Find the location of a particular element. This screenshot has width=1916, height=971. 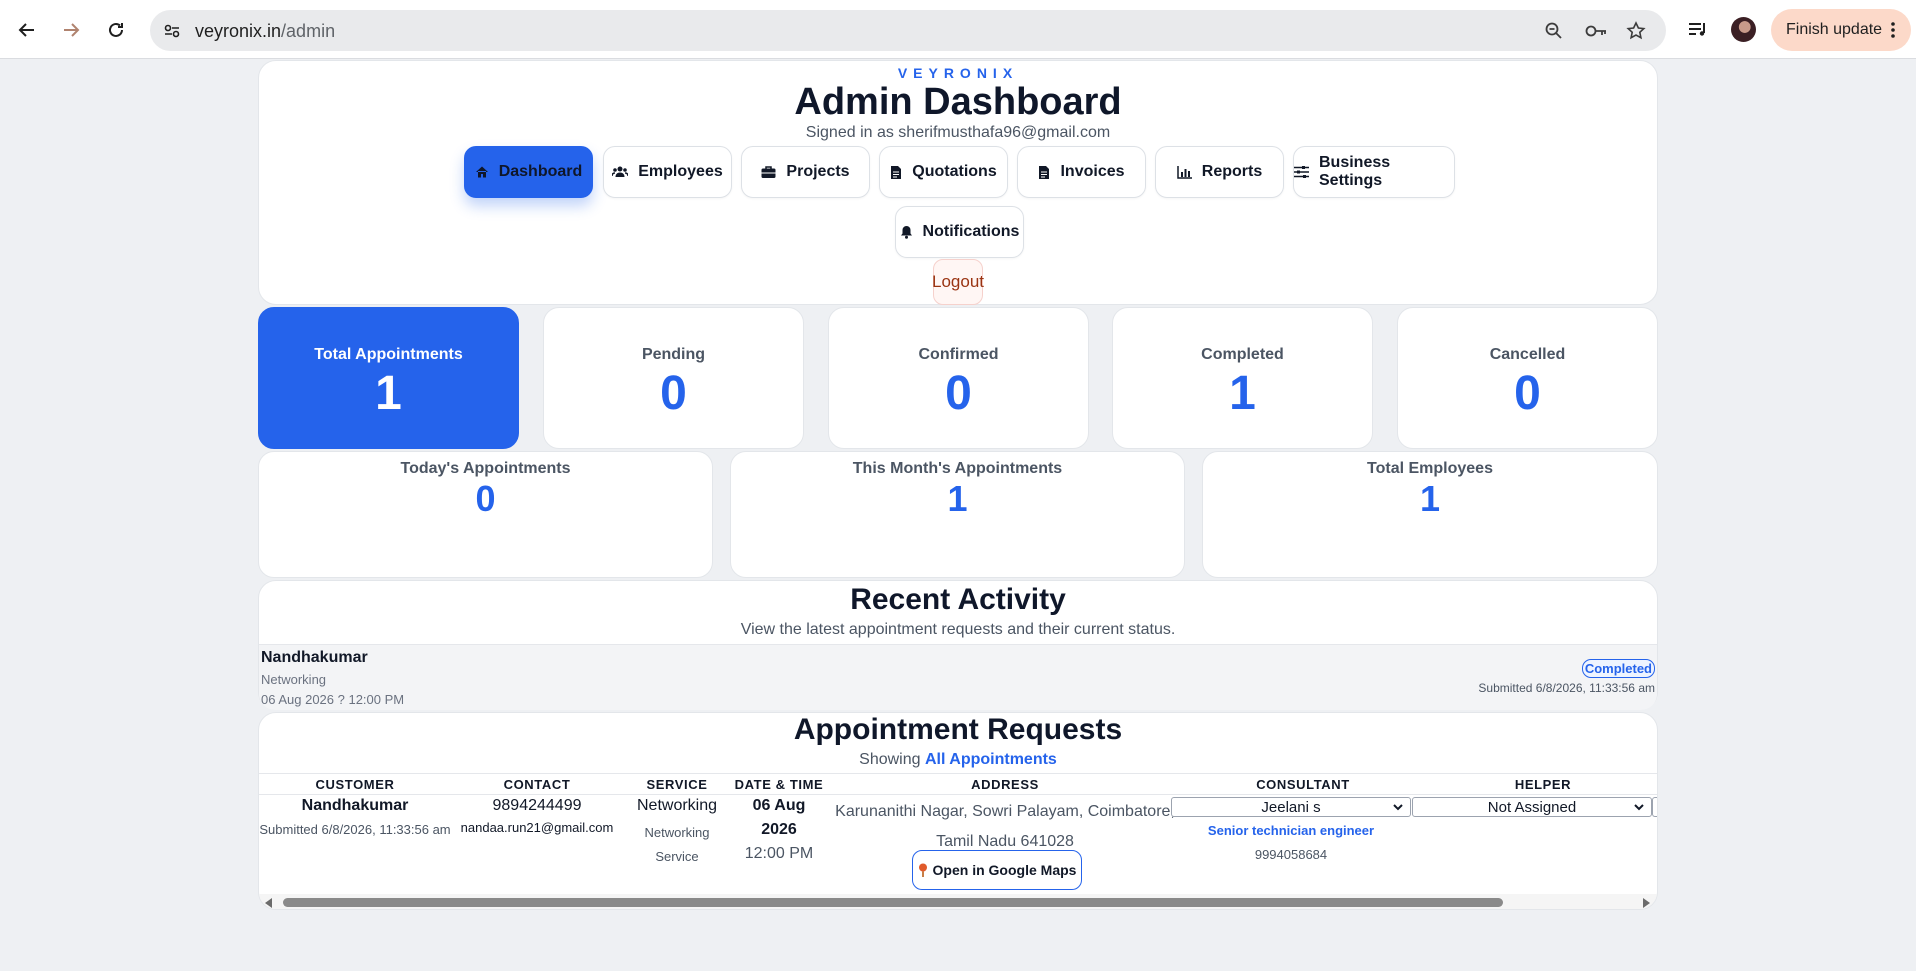

customer-name: Nandhakumar is located at coordinates (355, 805).